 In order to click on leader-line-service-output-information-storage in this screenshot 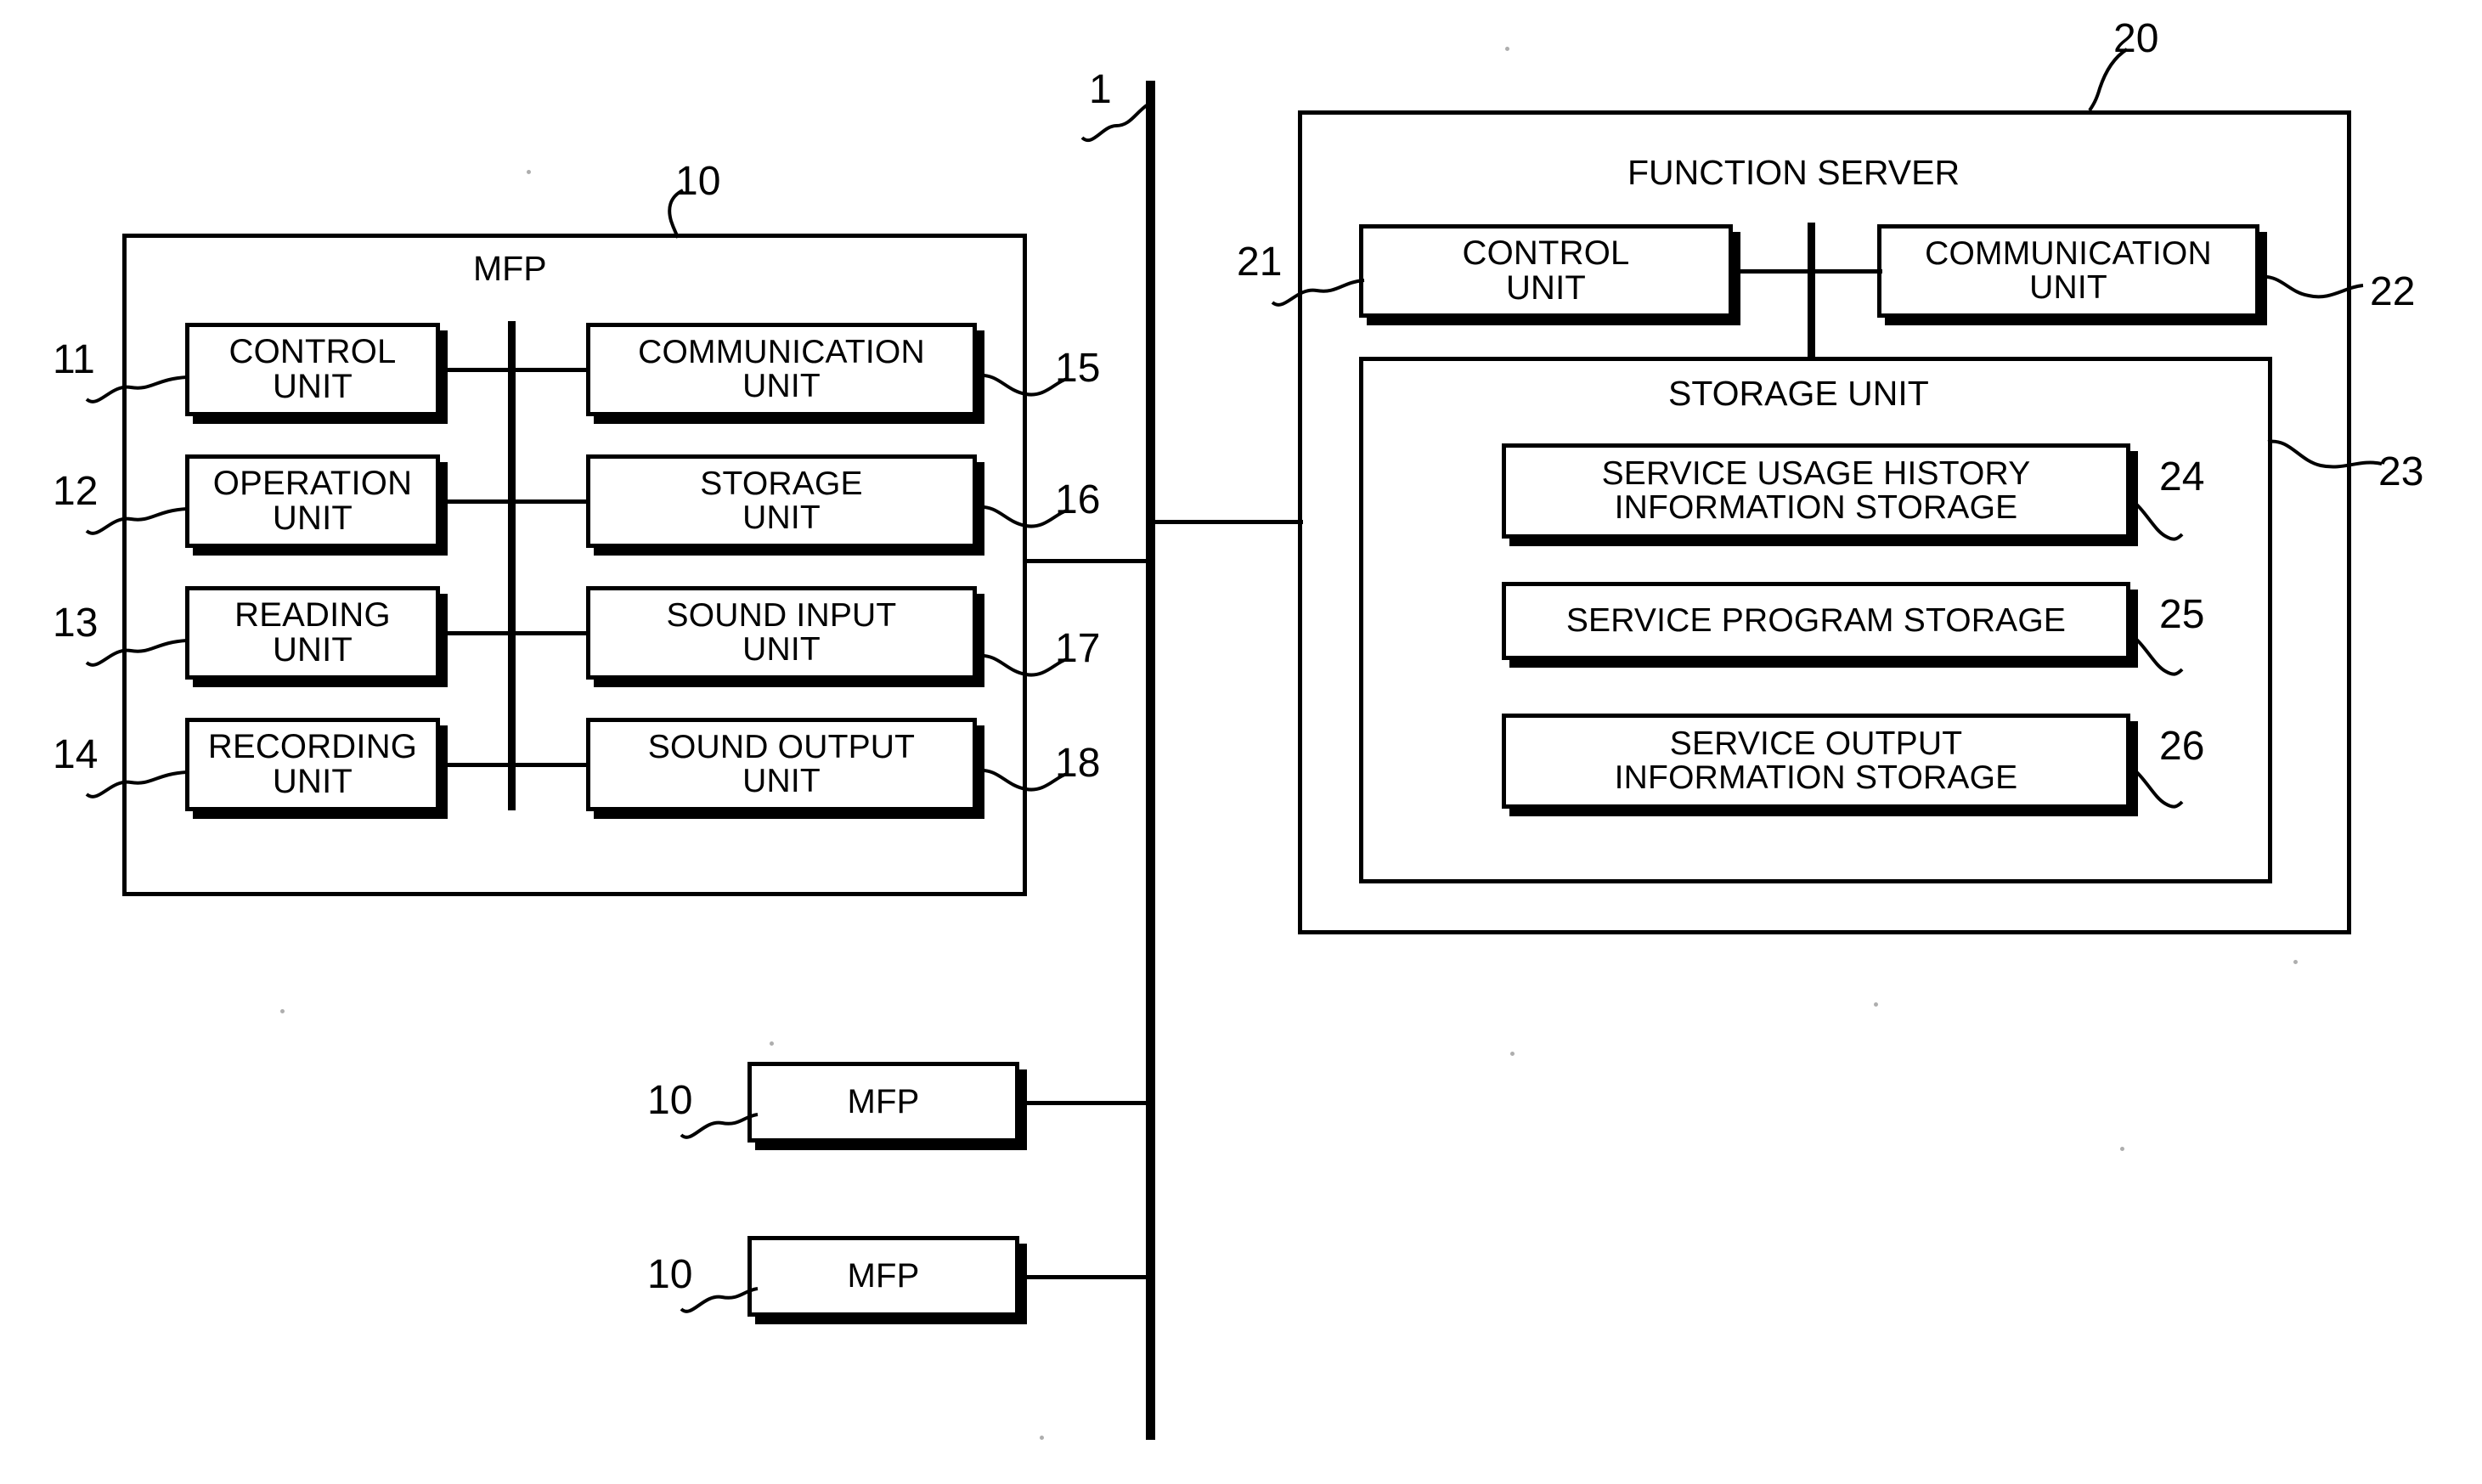, I will do `click(2156, 787)`.